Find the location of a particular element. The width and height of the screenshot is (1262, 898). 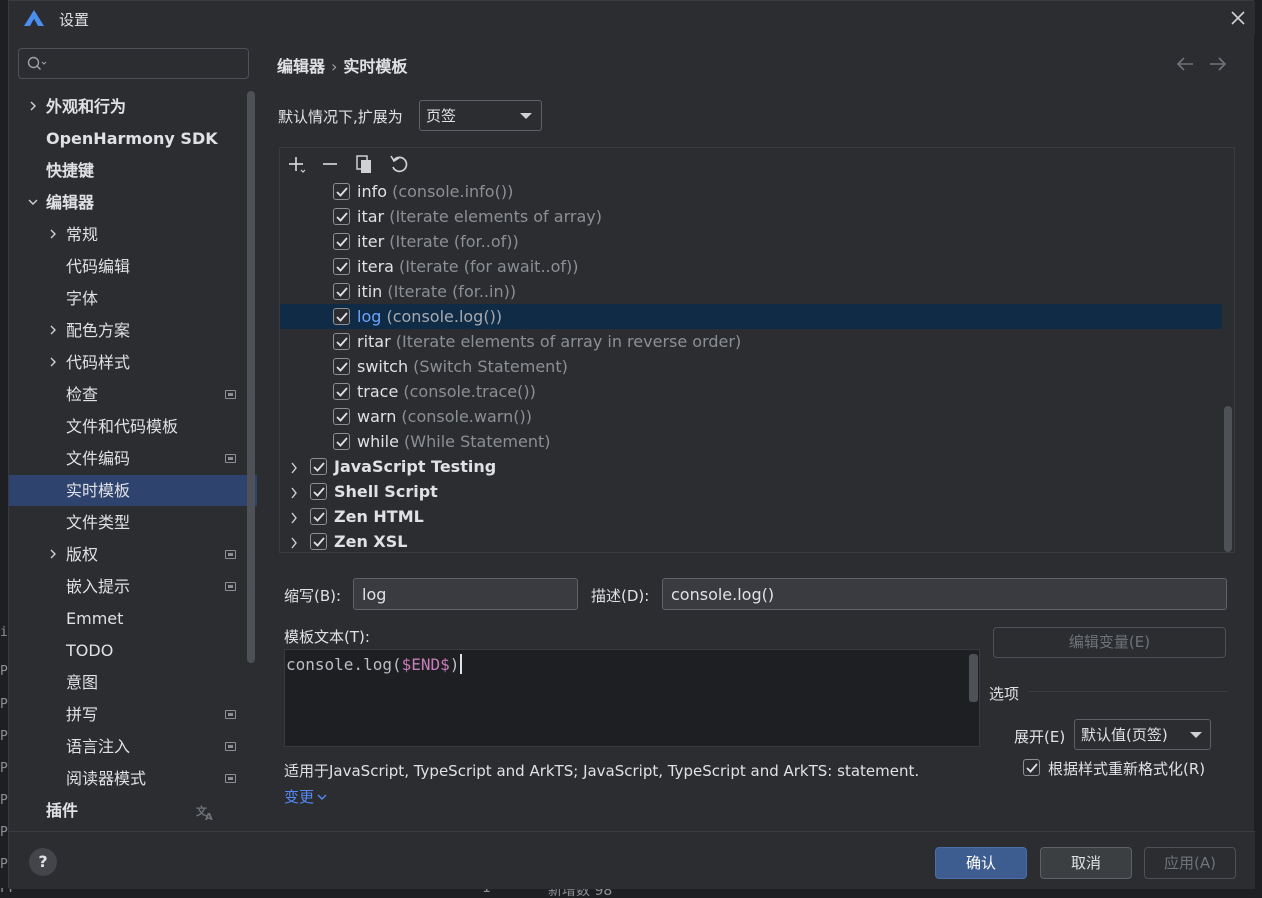

help-button: ? is located at coordinates (43, 862).